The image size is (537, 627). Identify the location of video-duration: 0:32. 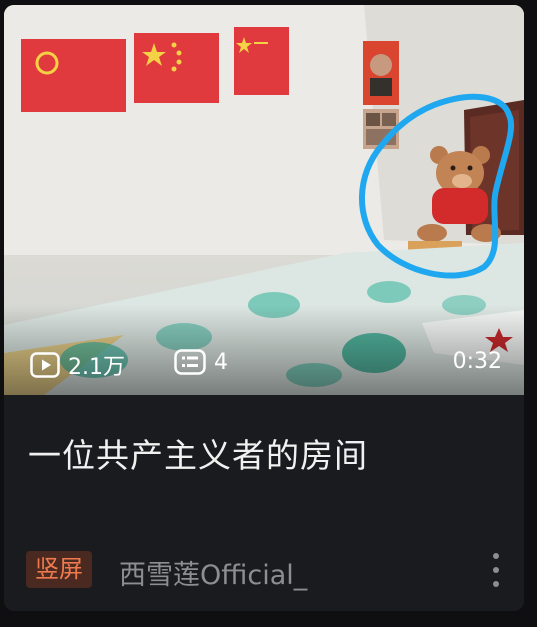
(477, 361).